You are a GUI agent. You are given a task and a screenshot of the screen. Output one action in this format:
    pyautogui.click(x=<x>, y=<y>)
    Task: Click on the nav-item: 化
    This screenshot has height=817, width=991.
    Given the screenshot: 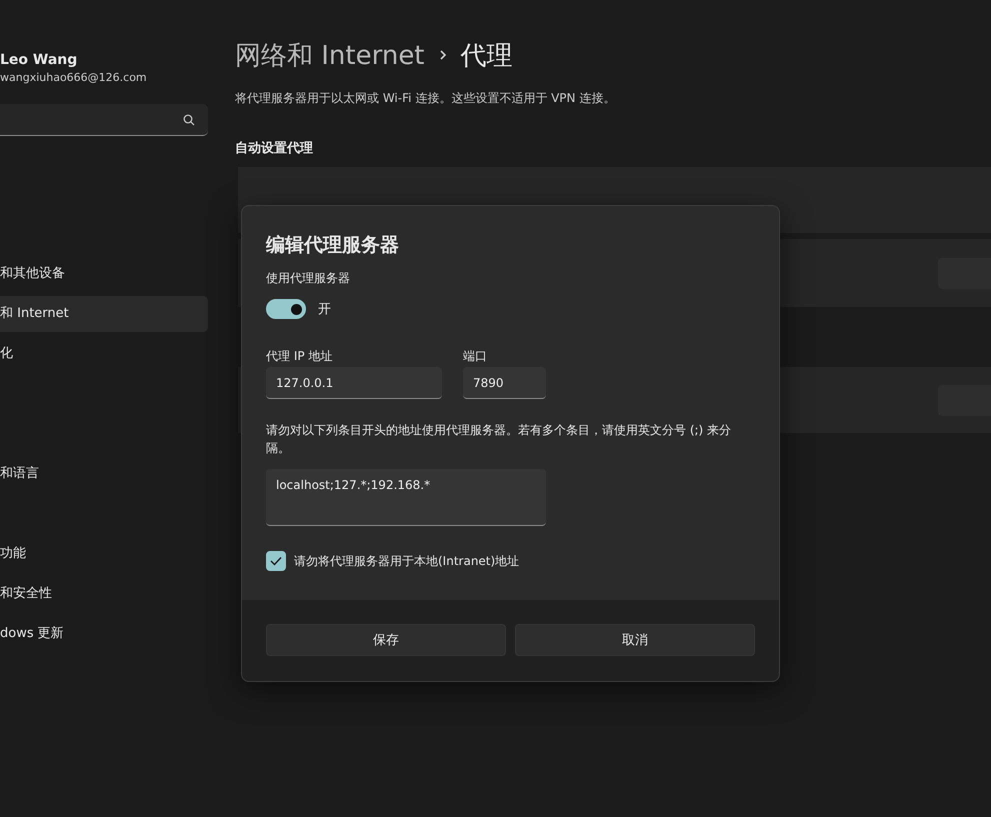 What is the action you would take?
    pyautogui.click(x=104, y=354)
    